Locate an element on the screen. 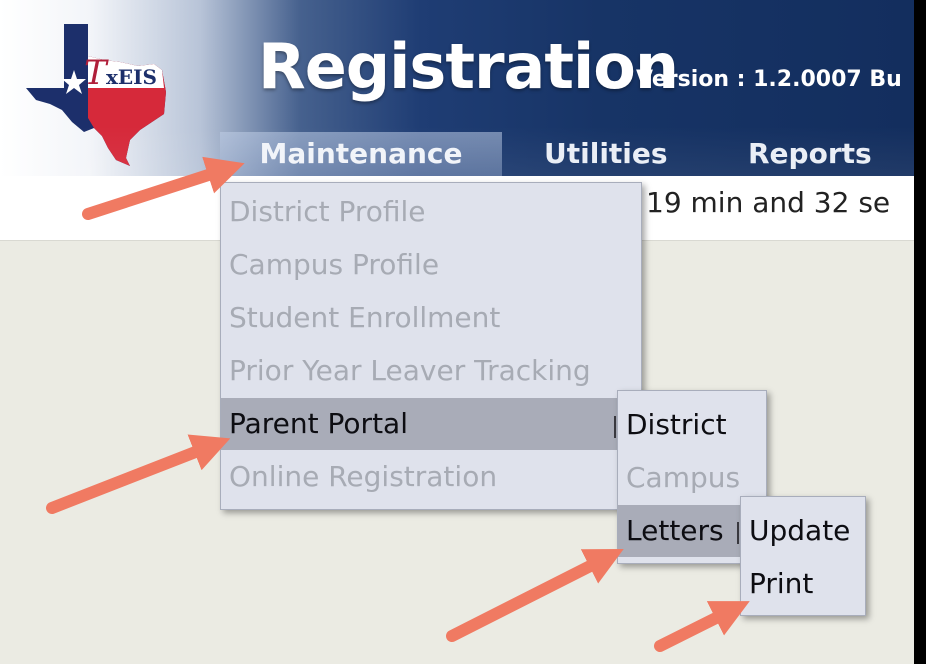 This screenshot has width=926, height=664. window-edge is located at coordinates (920, 332).